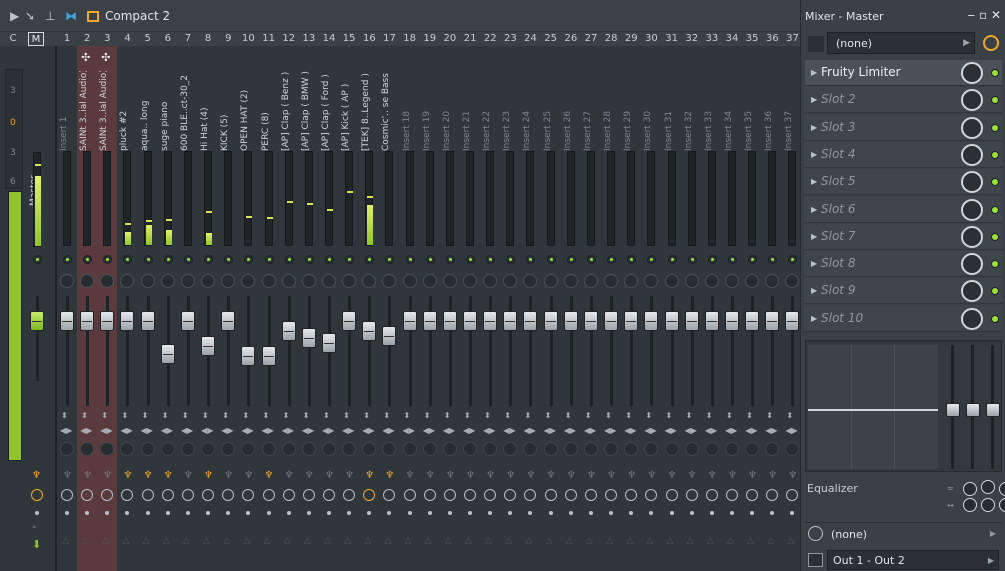 This screenshot has height=571, width=1005. Describe the element at coordinates (269, 39) in the screenshot. I see `track-number: 11` at that location.